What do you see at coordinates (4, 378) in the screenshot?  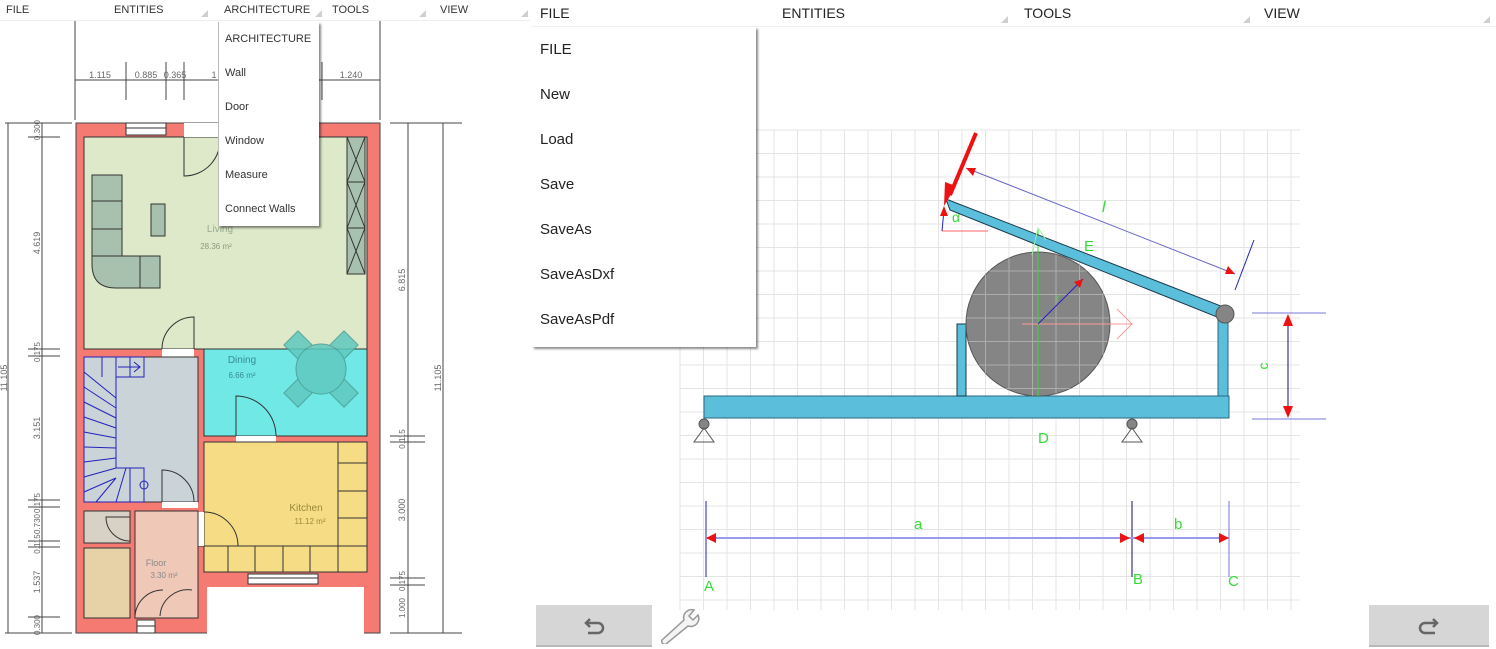 I see `dim-left-total: 11.105` at bounding box center [4, 378].